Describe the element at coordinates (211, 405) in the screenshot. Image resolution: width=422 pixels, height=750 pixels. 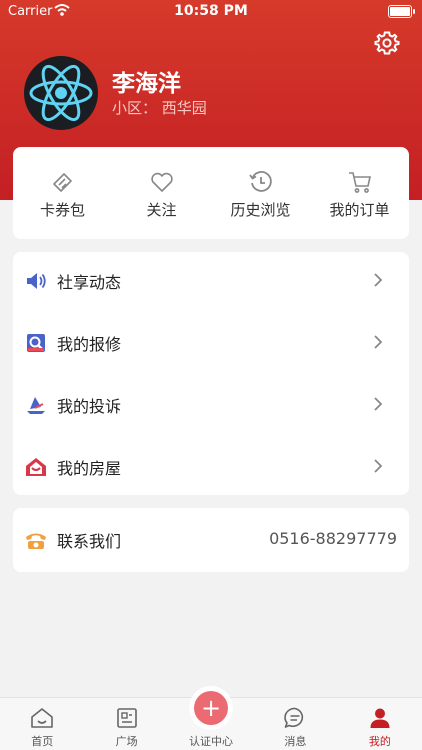
I see `menu-item-complaint: 我的投诉` at that location.